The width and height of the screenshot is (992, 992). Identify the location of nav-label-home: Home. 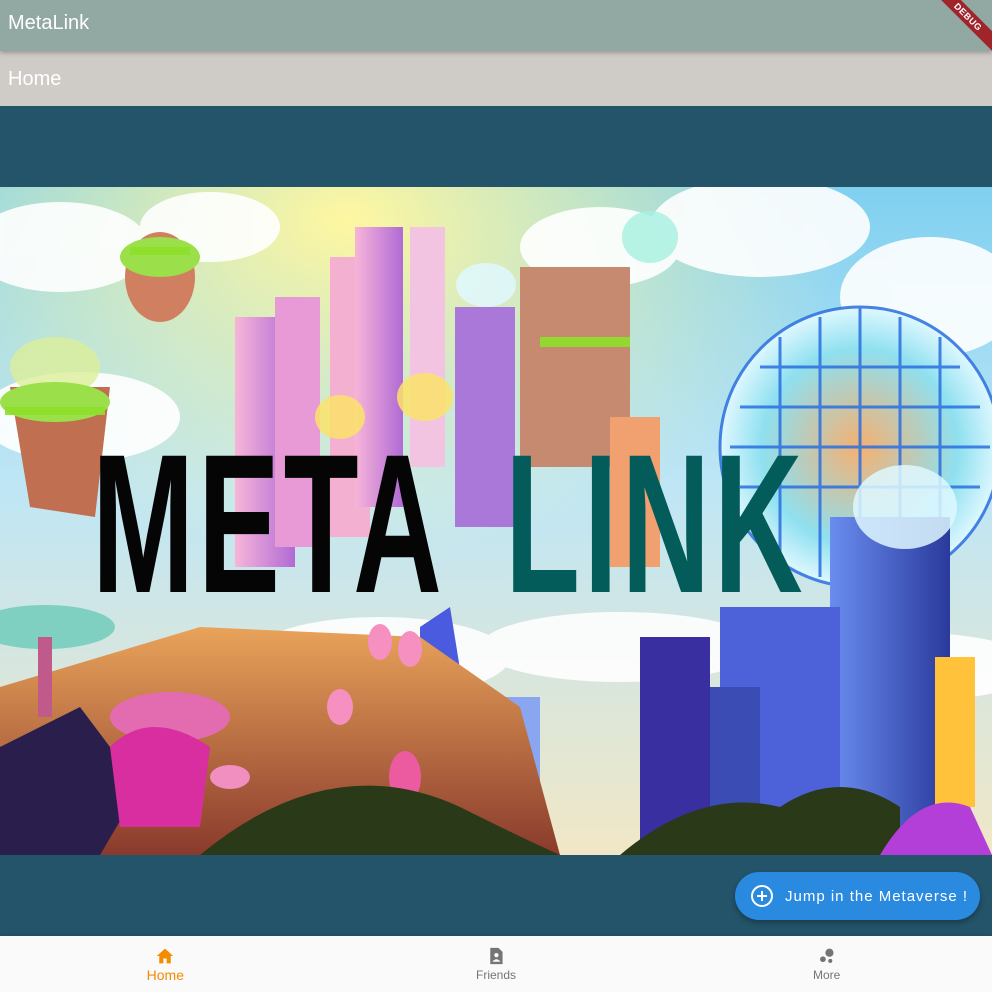
(165, 975).